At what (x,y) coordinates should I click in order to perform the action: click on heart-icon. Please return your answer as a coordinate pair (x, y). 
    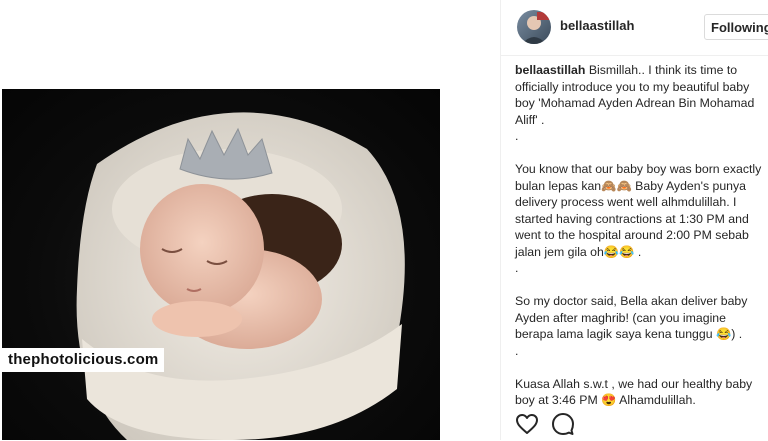
    Looking at the image, I should click on (527, 424).